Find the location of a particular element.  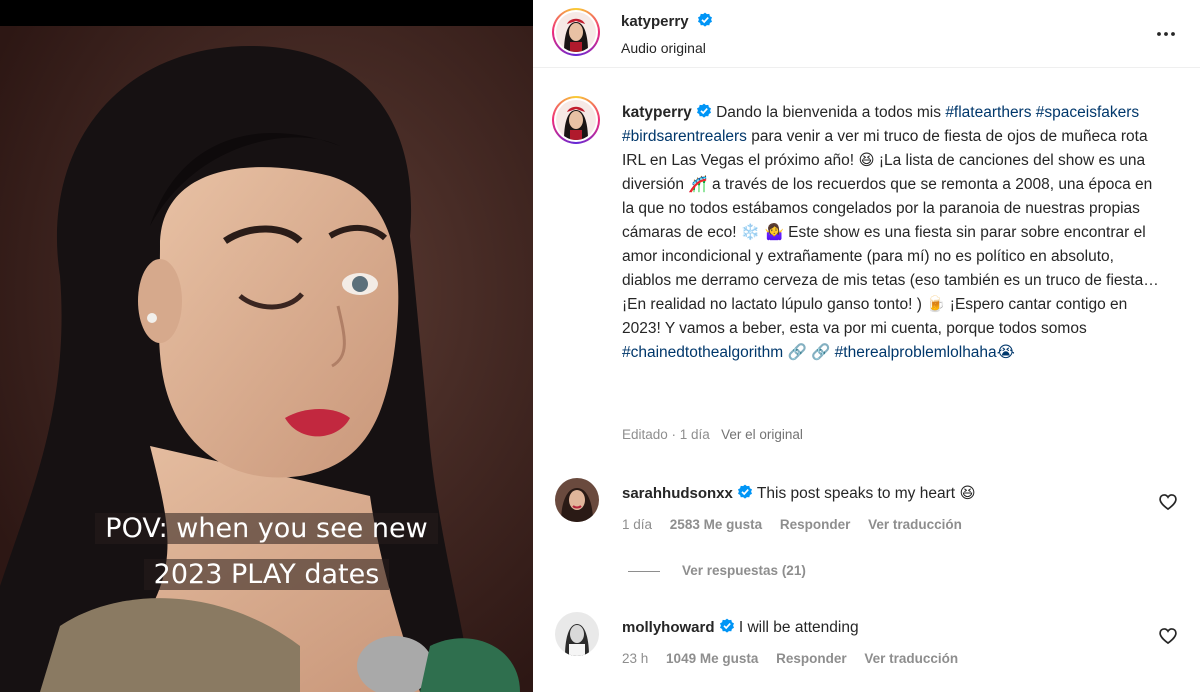

author-avatar-inner is located at coordinates (576, 32).